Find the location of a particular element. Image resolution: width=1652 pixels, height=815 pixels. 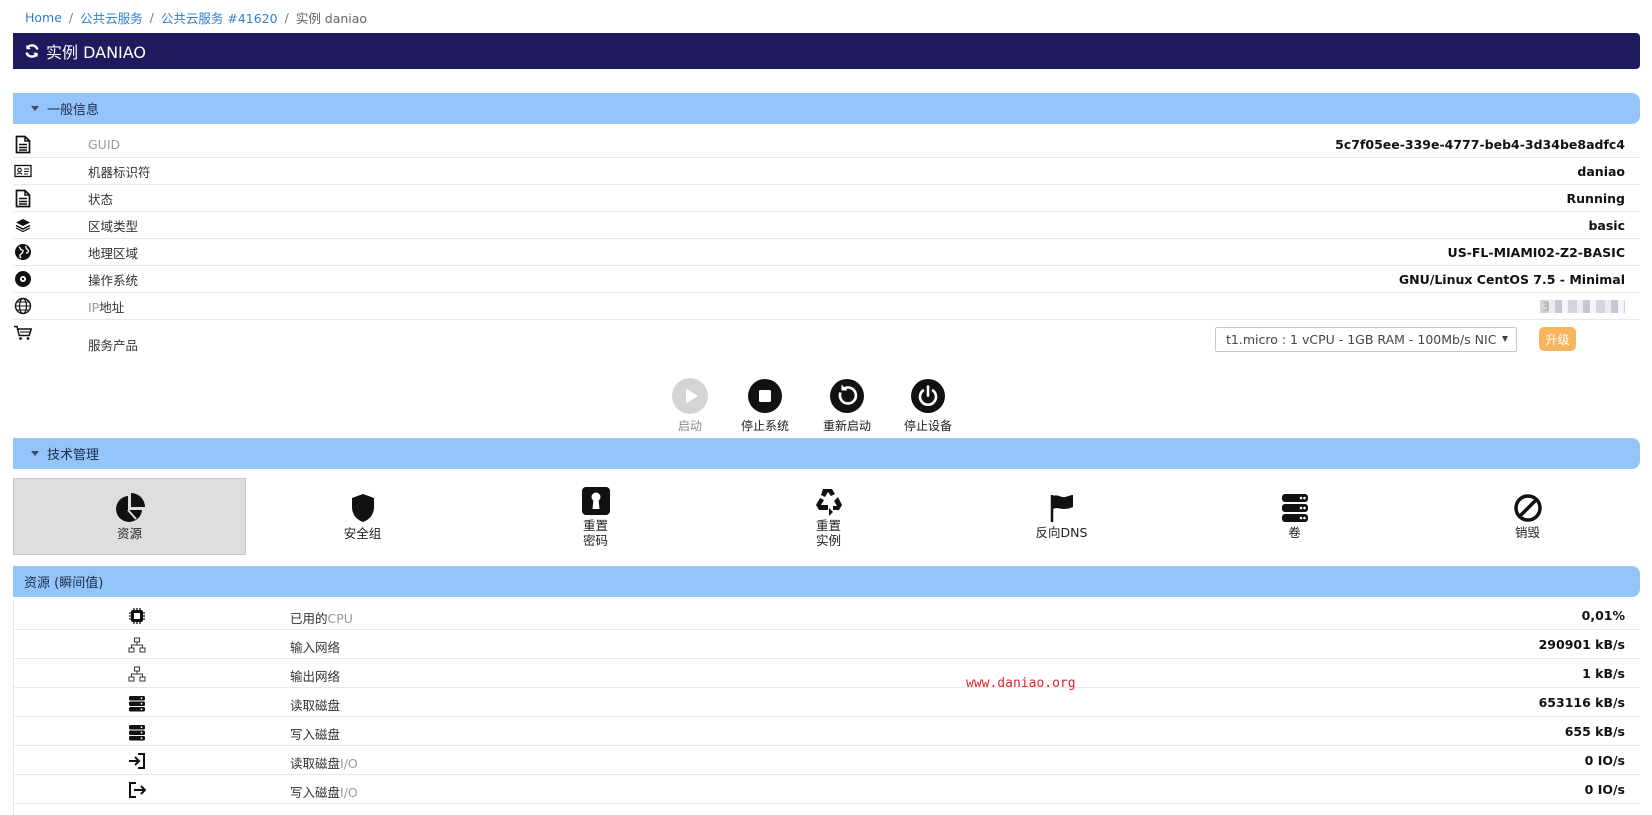

resource-row-disk-read: 读取磁盘 653116 kB/s is located at coordinates (826, 702).